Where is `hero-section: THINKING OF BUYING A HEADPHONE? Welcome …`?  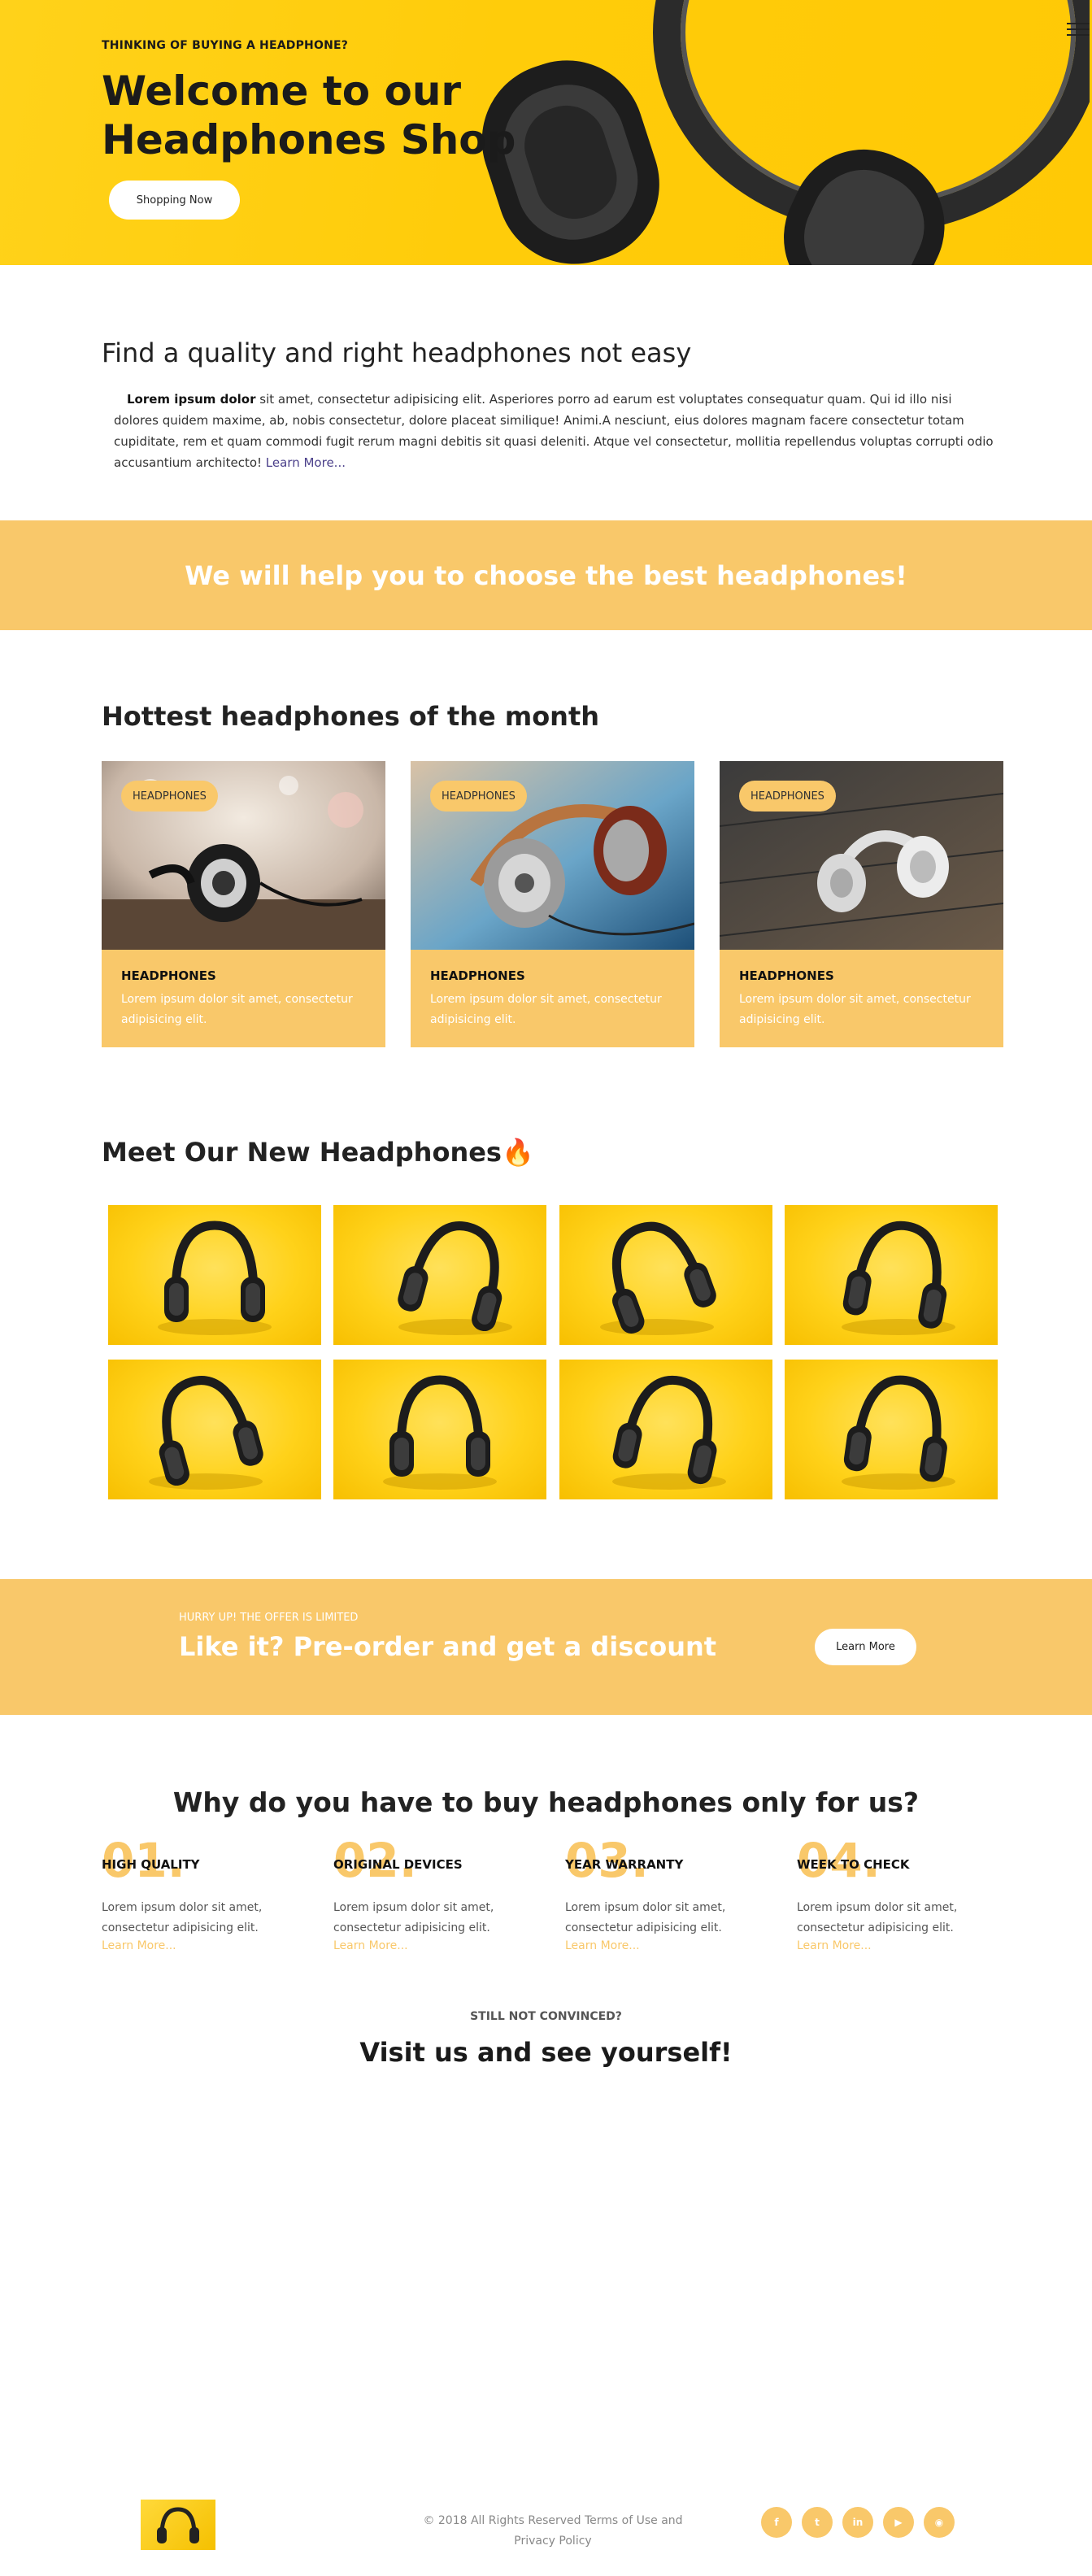 hero-section: THINKING OF BUYING A HEADPHONE? Welcome … is located at coordinates (546, 133).